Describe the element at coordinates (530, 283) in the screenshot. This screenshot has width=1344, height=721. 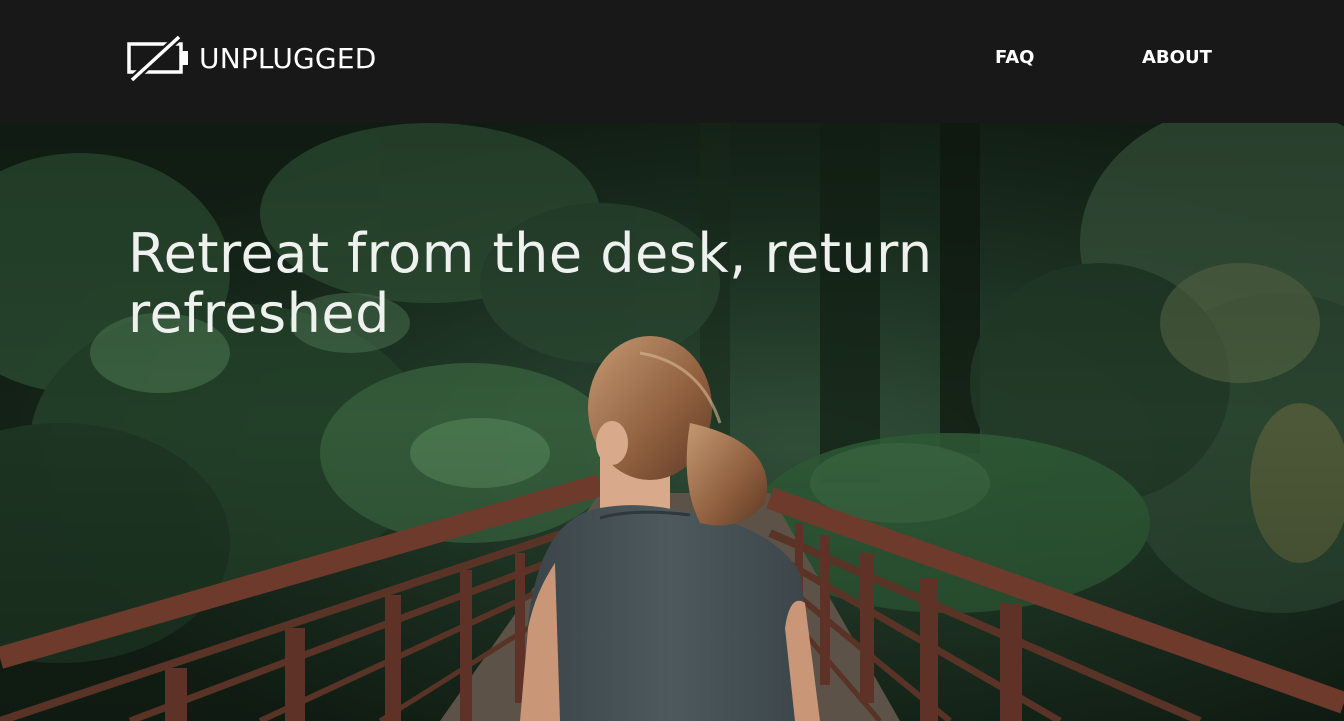
I see `hero-headline: Retreat from the desk, return refreshed` at that location.